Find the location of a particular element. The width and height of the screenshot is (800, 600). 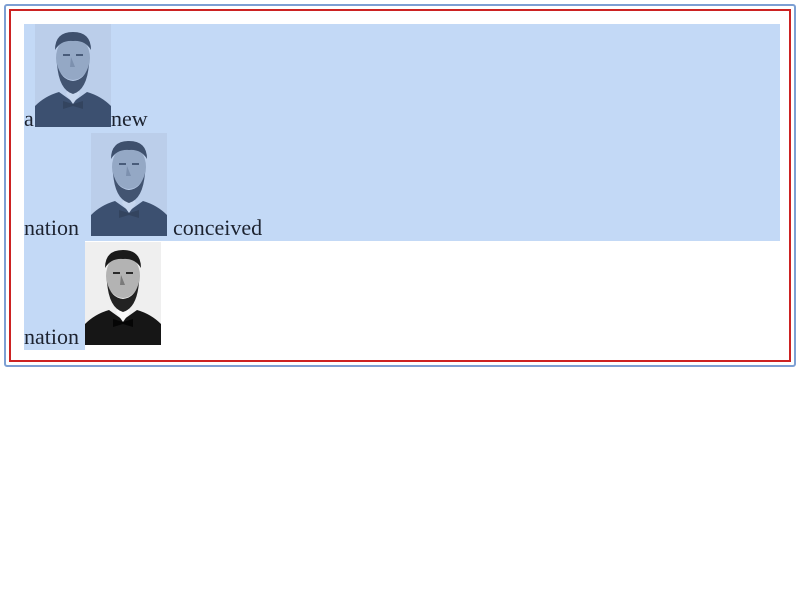

word-conceived: conceived is located at coordinates (218, 227).